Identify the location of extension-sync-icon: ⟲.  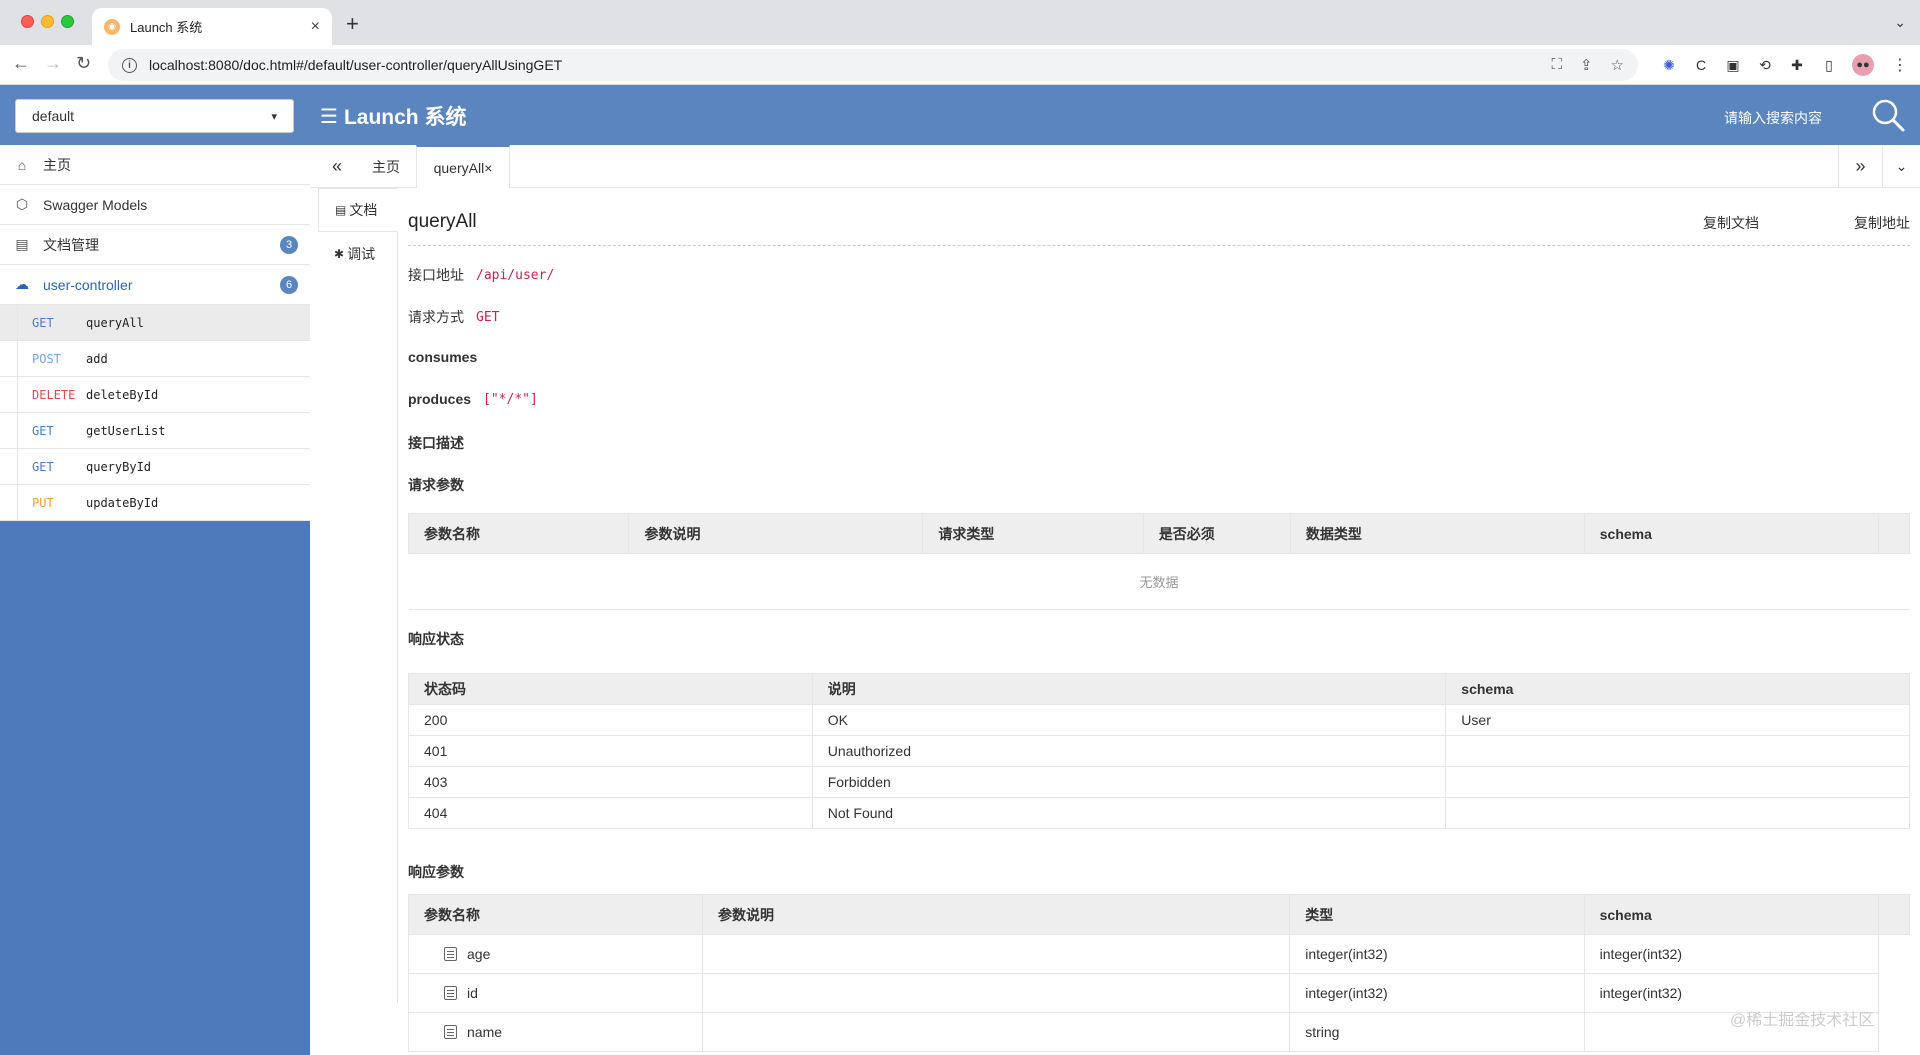
(1765, 65).